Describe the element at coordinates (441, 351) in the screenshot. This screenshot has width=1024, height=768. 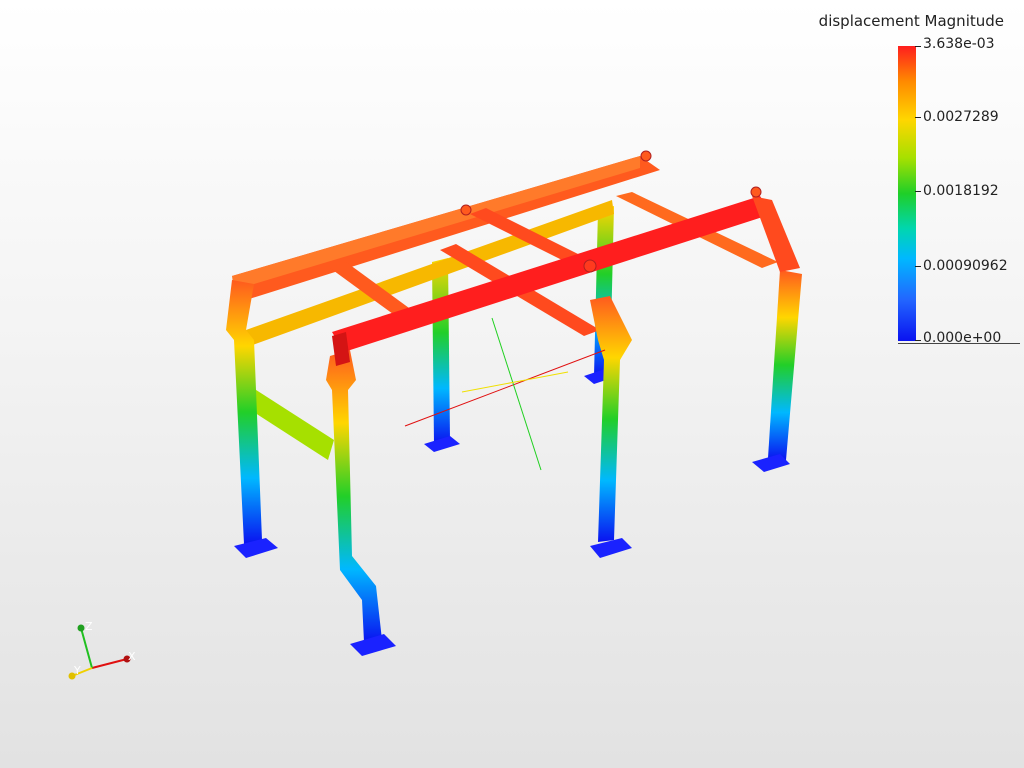
I see `leg-back-center` at that location.